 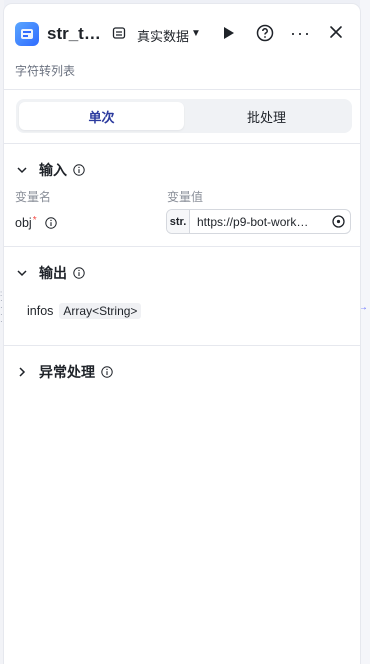 I want to click on output-field-name: infos, so click(x=40, y=311).